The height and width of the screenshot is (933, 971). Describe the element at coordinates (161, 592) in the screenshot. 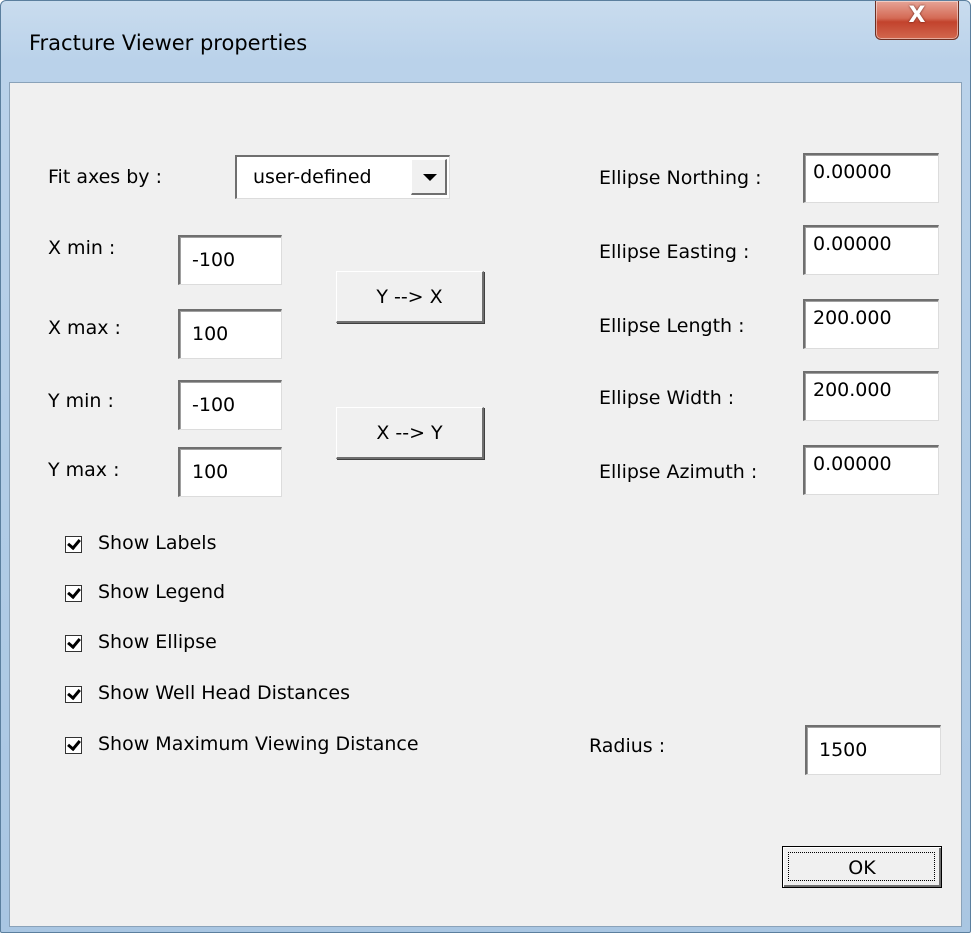

I see `show-legend-label: Show Legend` at that location.